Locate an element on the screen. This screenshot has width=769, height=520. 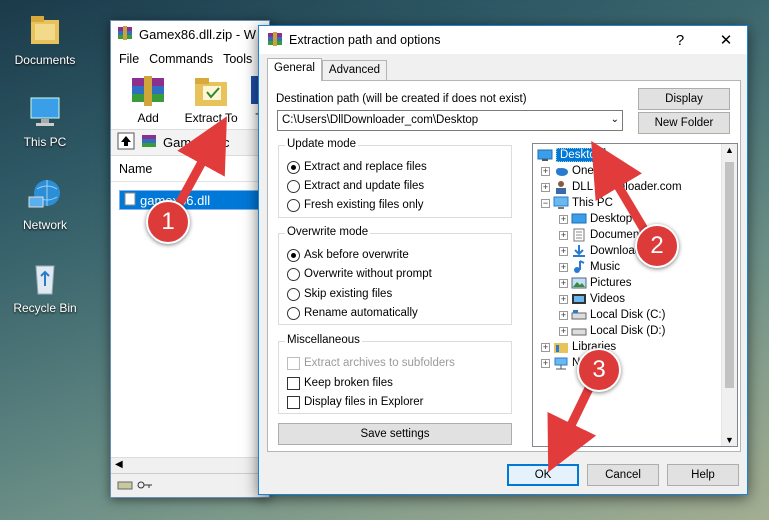
menu-tools: Tools is located at coordinates (237, 59).